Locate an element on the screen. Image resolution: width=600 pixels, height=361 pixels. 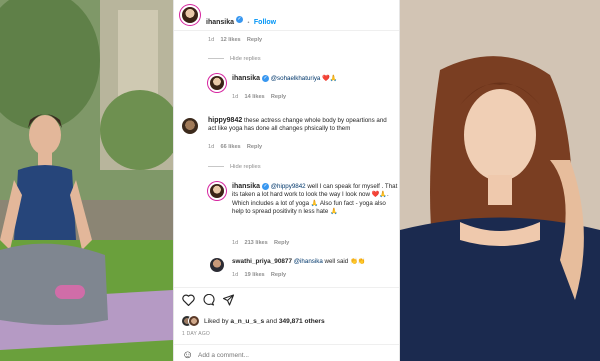
comment-likes: 14 likes is located at coordinates (254, 97).